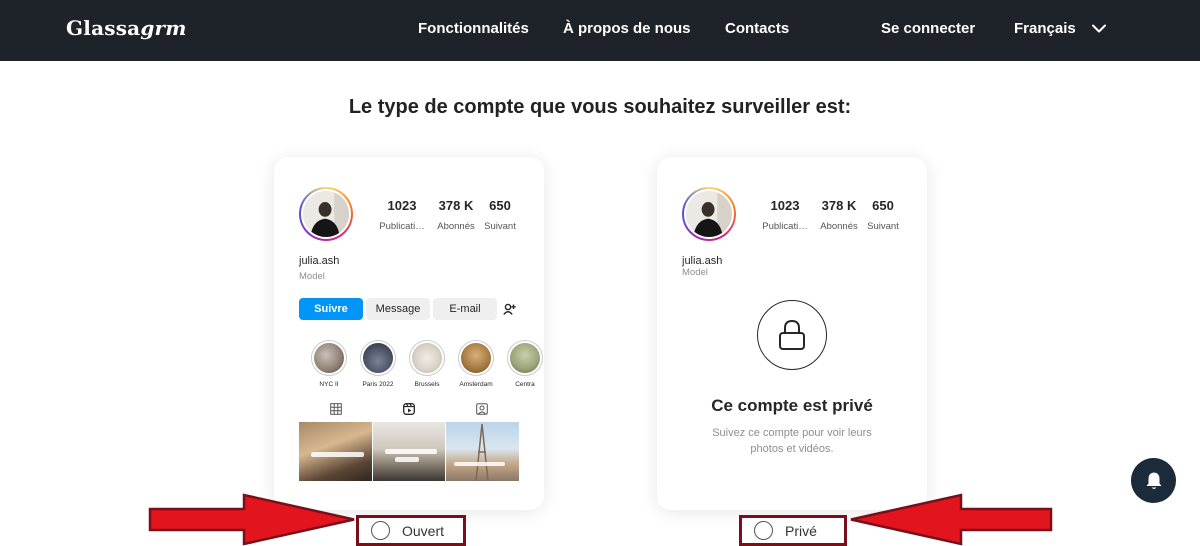  What do you see at coordinates (951, 519) in the screenshot?
I see `arrow-left-icon` at bounding box center [951, 519].